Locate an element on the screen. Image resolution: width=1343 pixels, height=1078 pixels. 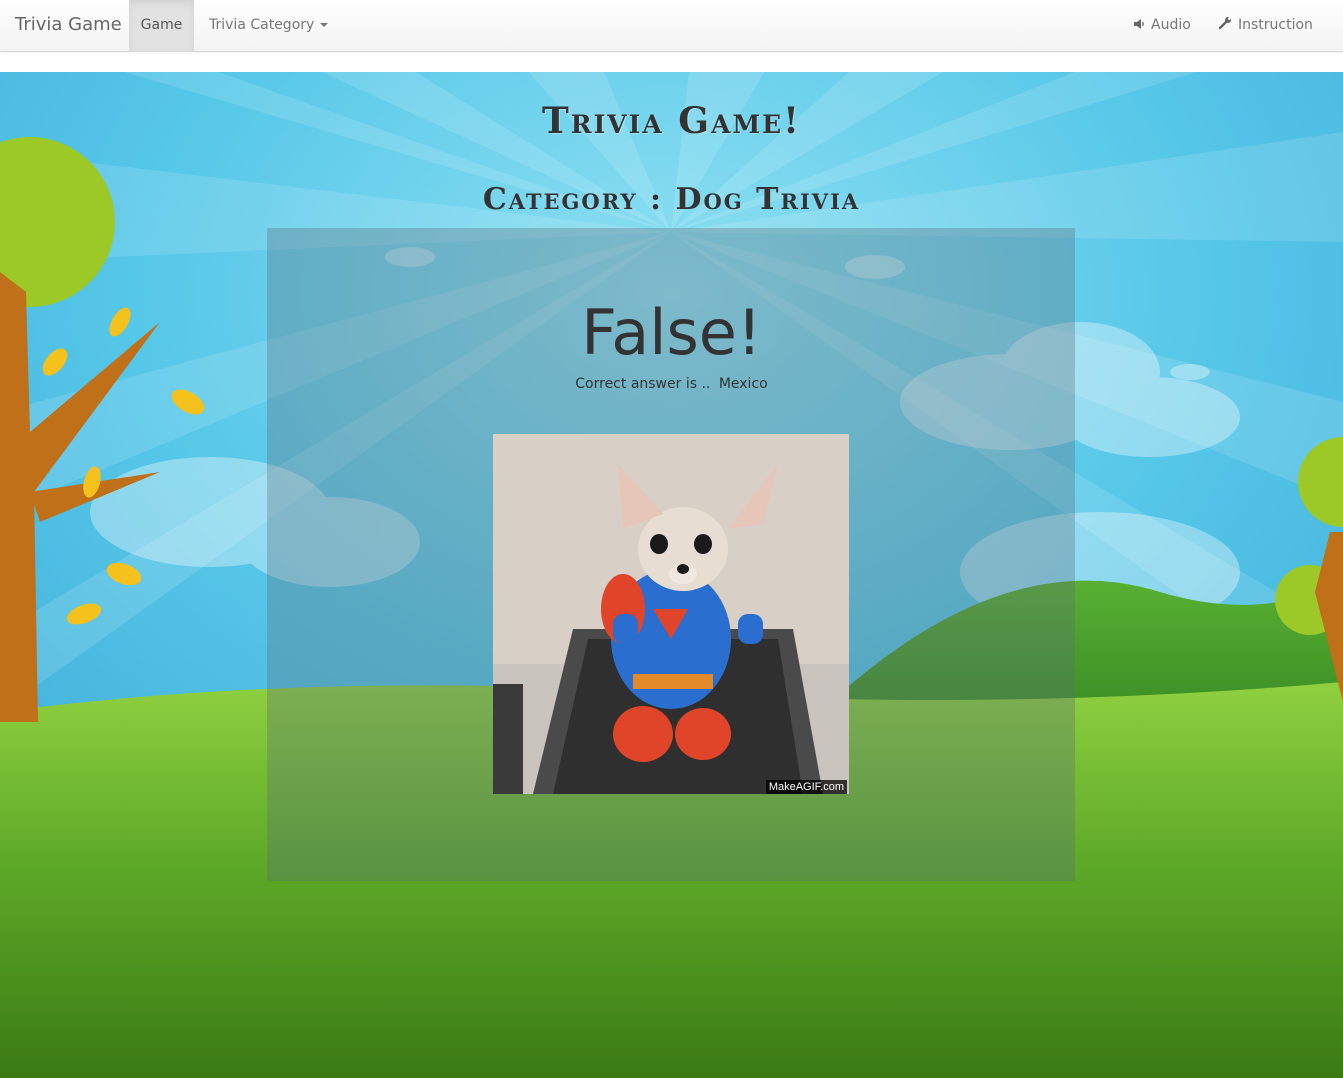
chihuahua-superman-illustration is located at coordinates (671, 614).